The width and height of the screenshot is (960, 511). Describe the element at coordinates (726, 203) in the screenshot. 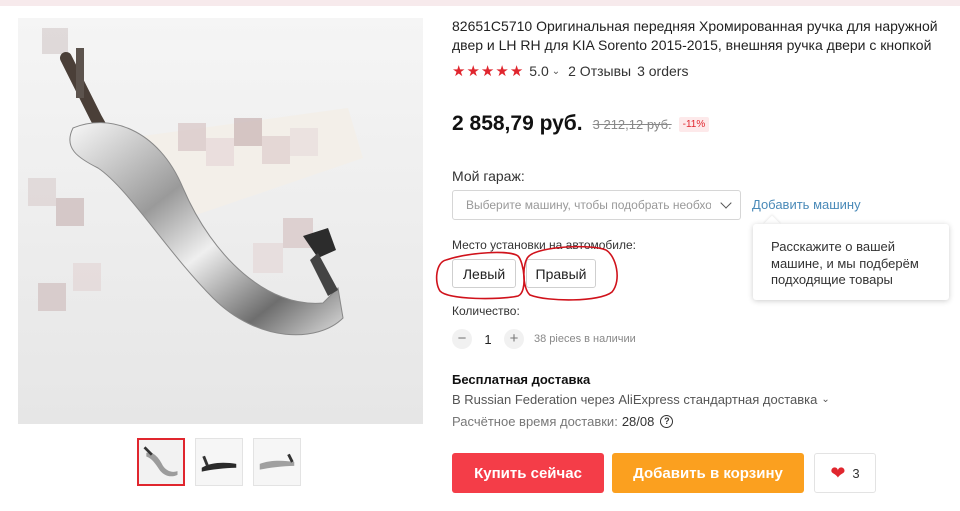

I see `chevron-down-icon` at that location.